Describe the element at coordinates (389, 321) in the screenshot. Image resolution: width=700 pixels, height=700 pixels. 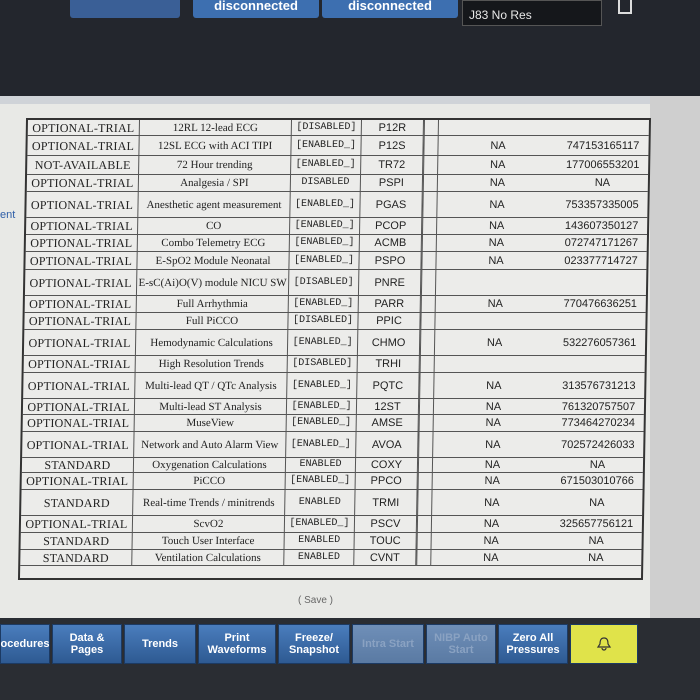
I see `option-code-cell: PPIC` at that location.